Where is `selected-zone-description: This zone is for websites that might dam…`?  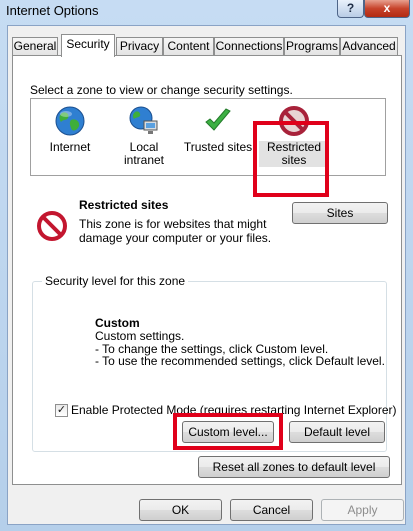
selected-zone-description: This zone is for websites that might dam… is located at coordinates (175, 231).